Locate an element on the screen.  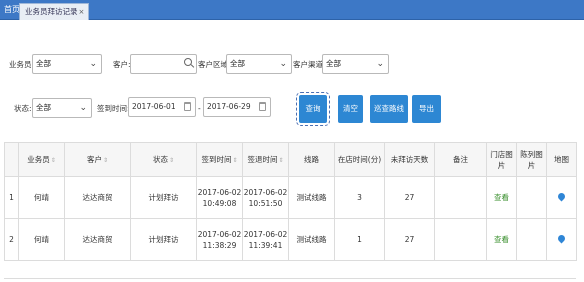
query-button: 查询 is located at coordinates (313, 109).